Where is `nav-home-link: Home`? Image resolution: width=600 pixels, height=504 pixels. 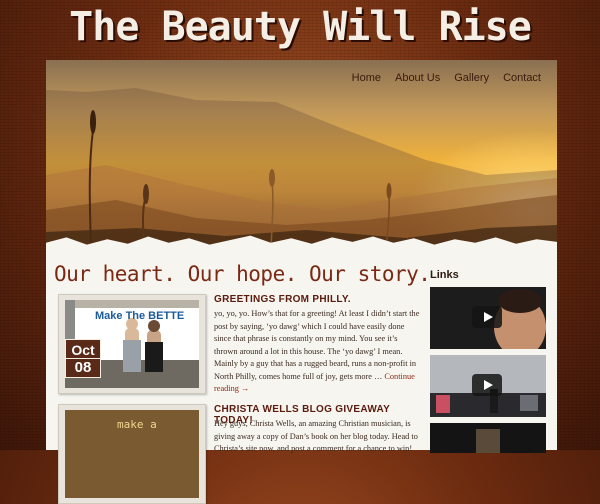
nav-home-link: Home is located at coordinates (366, 78).